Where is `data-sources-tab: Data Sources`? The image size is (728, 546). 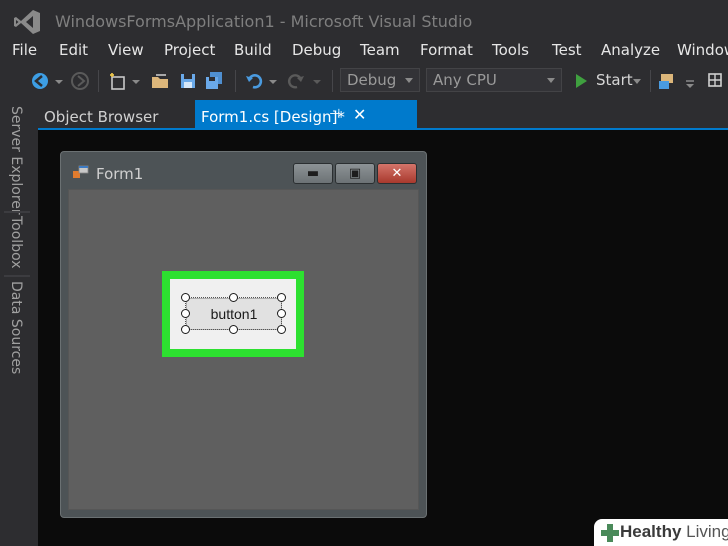 data-sources-tab: Data Sources is located at coordinates (16, 327).